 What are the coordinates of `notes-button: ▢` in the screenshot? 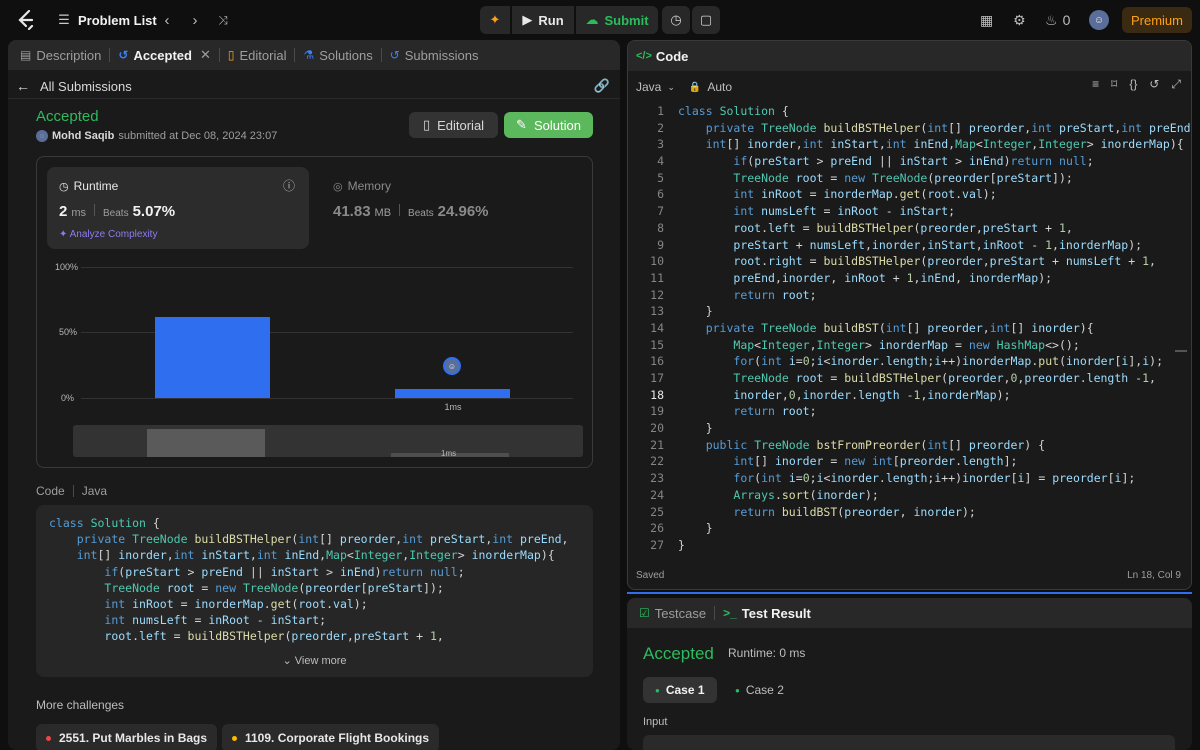 It's located at (706, 20).